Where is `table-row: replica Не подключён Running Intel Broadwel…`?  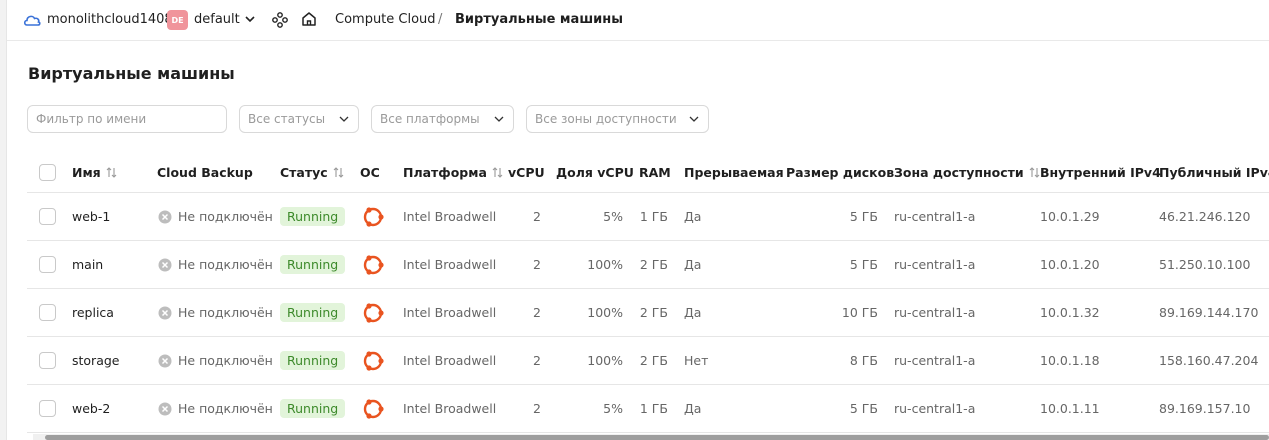 table-row: replica Не подключён Running Intel Broadwel… is located at coordinates (648, 313).